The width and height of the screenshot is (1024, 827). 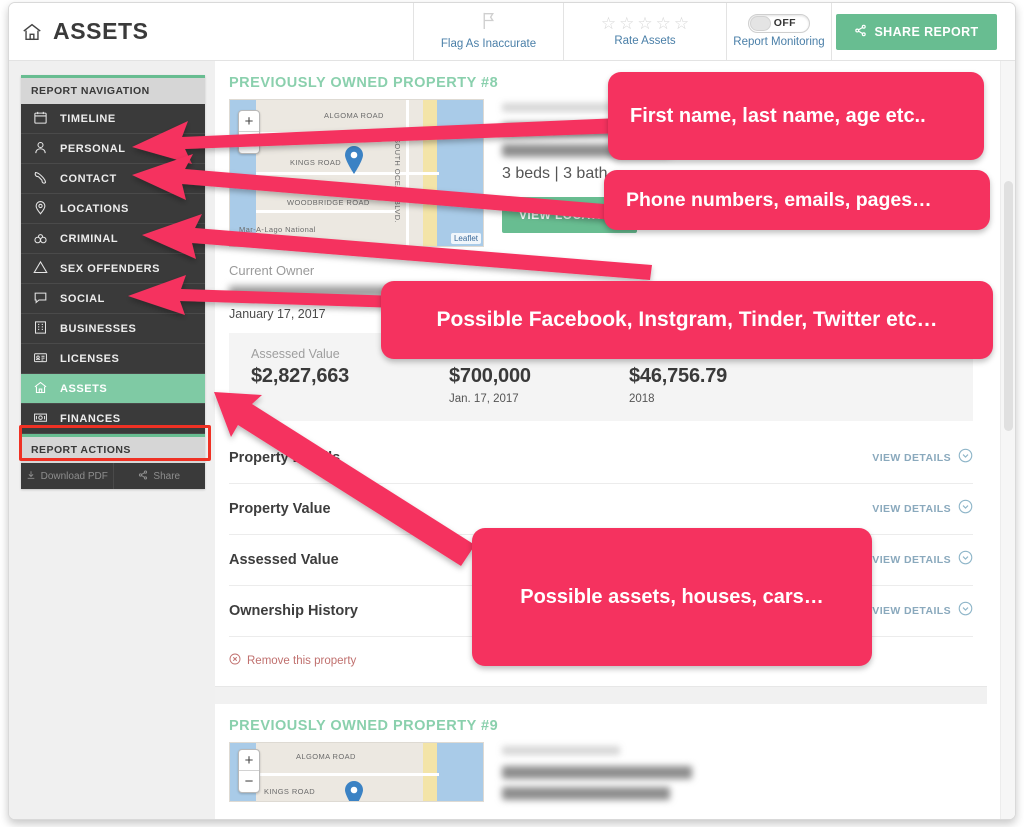 What do you see at coordinates (667, 376) in the screenshot?
I see `stat-tax-amount: Tax Amount $46,756.79 2018` at bounding box center [667, 376].